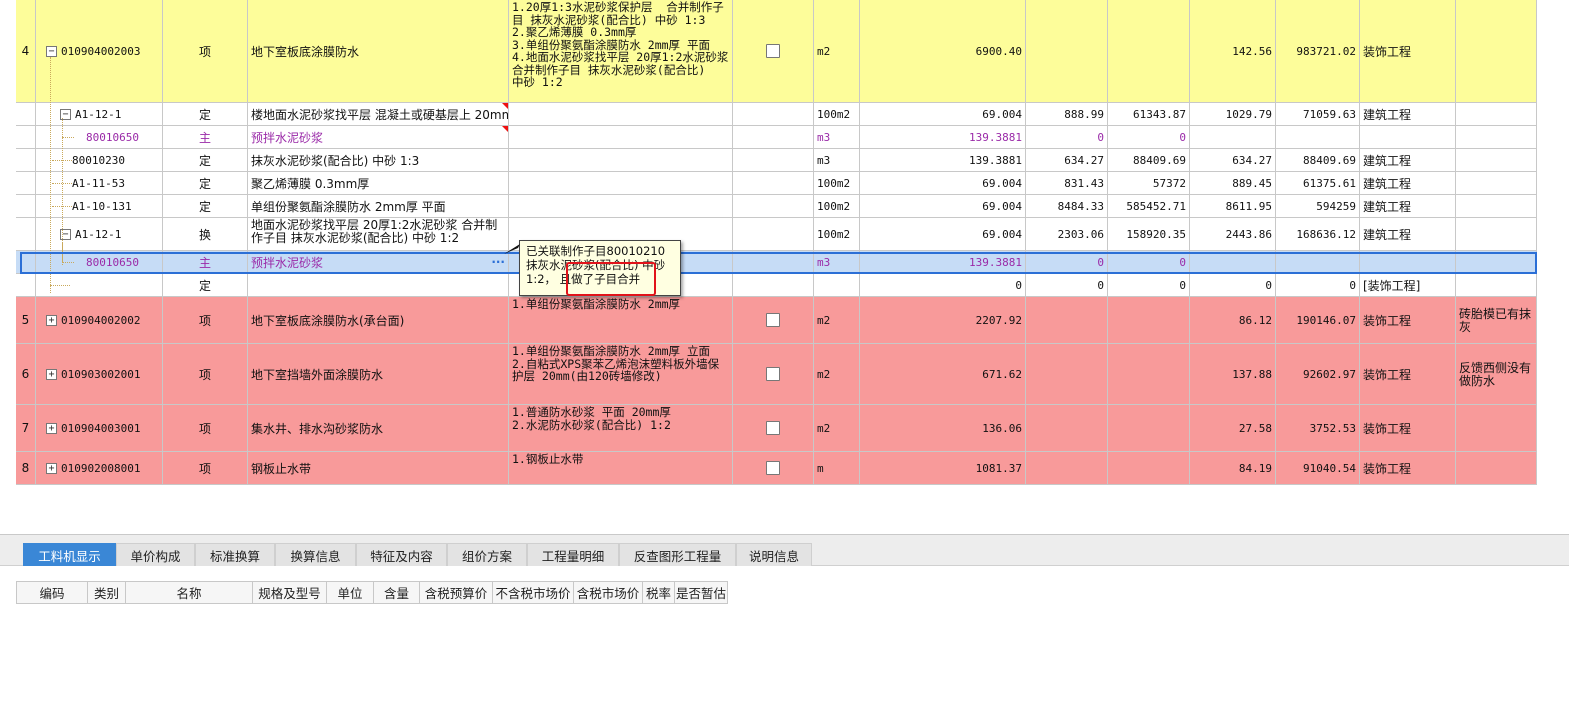 The image size is (1569, 702). I want to click on cell-p4: 88409.69, so click(1318, 160).